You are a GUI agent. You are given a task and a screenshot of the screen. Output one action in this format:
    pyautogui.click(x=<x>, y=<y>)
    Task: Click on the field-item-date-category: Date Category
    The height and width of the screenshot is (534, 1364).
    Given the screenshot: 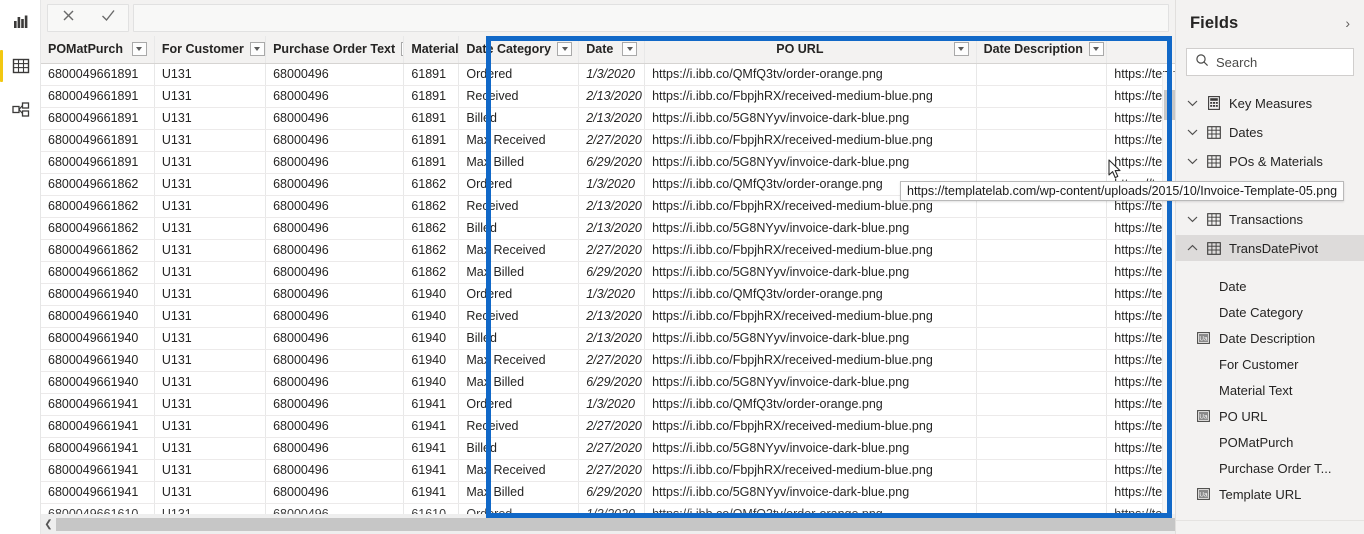 What is the action you would take?
    pyautogui.click(x=1270, y=312)
    